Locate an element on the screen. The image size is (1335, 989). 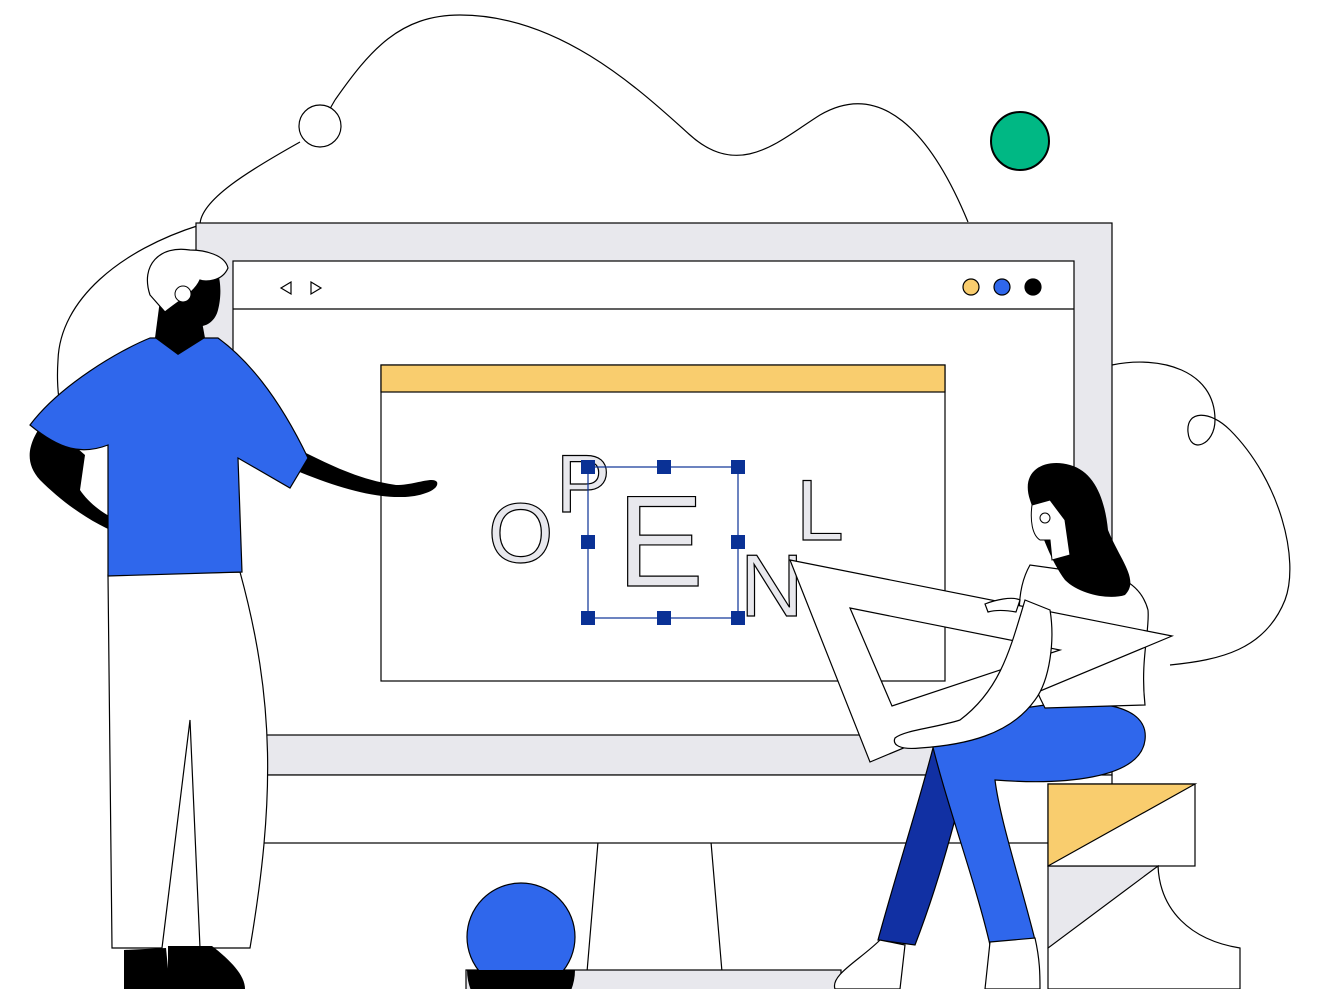
man-shoe-left is located at coordinates (147, 968).